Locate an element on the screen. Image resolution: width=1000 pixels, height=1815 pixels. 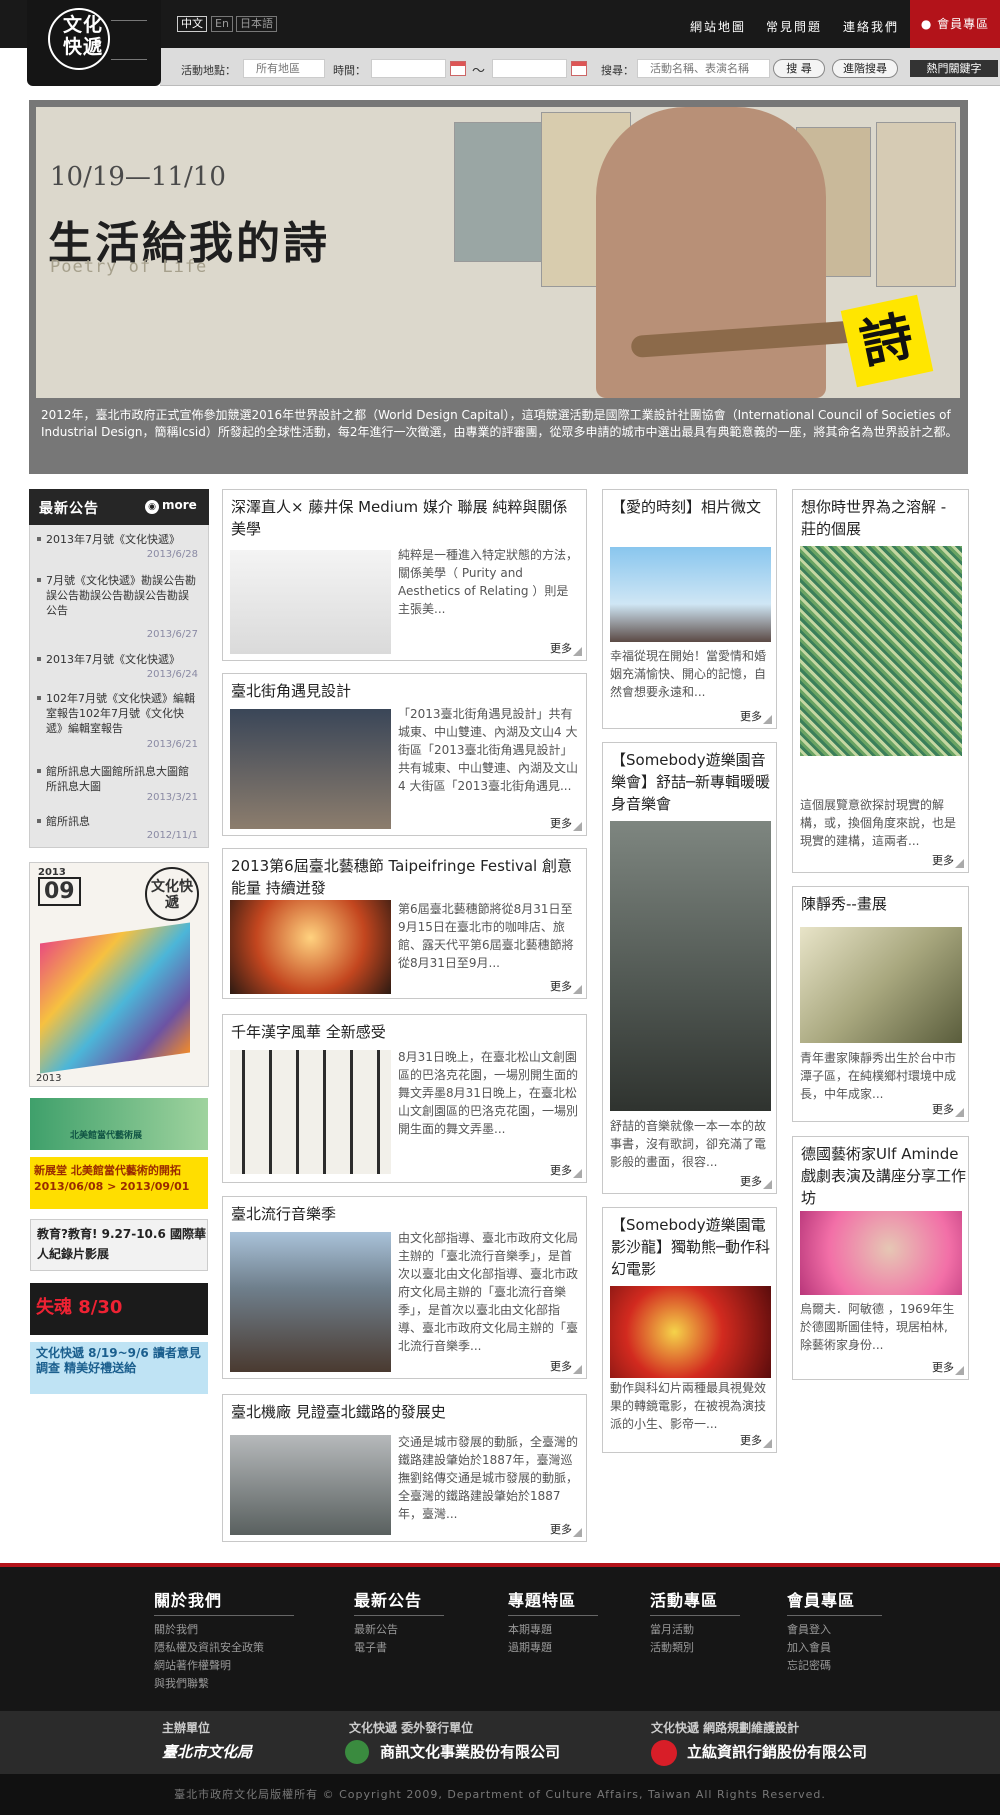
hot-keywords-button: 熱門關鍵字 is located at coordinates (954, 68).